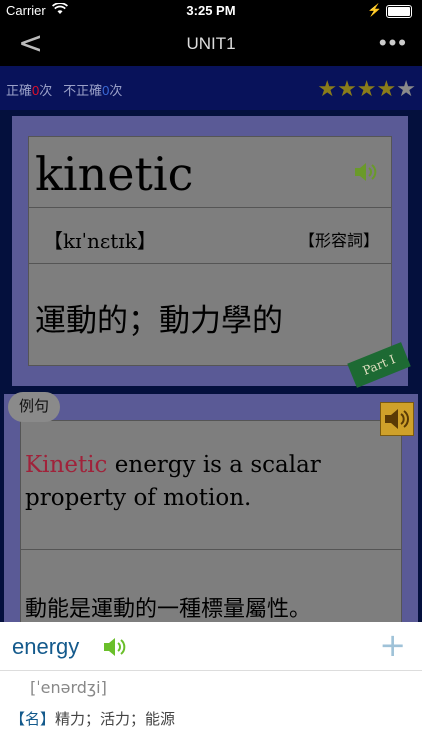  What do you see at coordinates (46, 646) in the screenshot?
I see `popup-word: energy` at bounding box center [46, 646].